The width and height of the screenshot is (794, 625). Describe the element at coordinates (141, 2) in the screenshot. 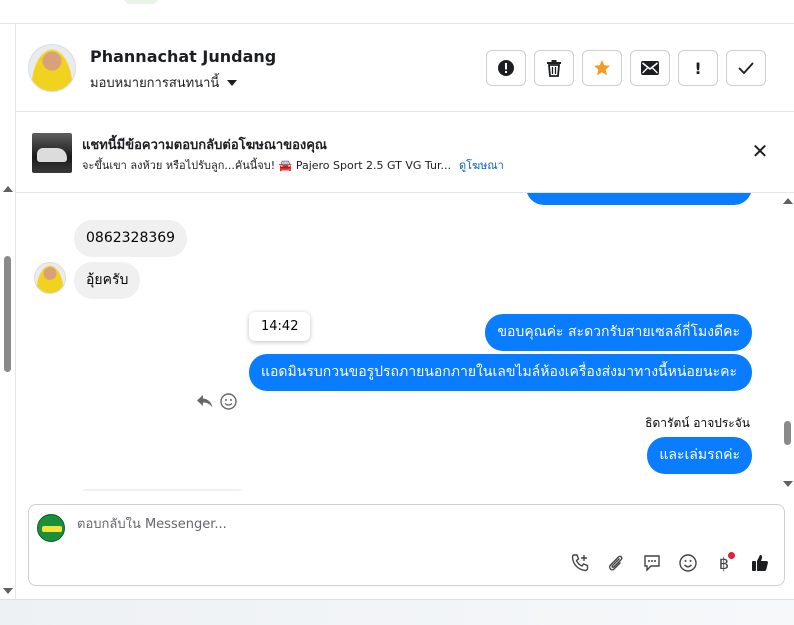

I see `clipped-tab` at that location.